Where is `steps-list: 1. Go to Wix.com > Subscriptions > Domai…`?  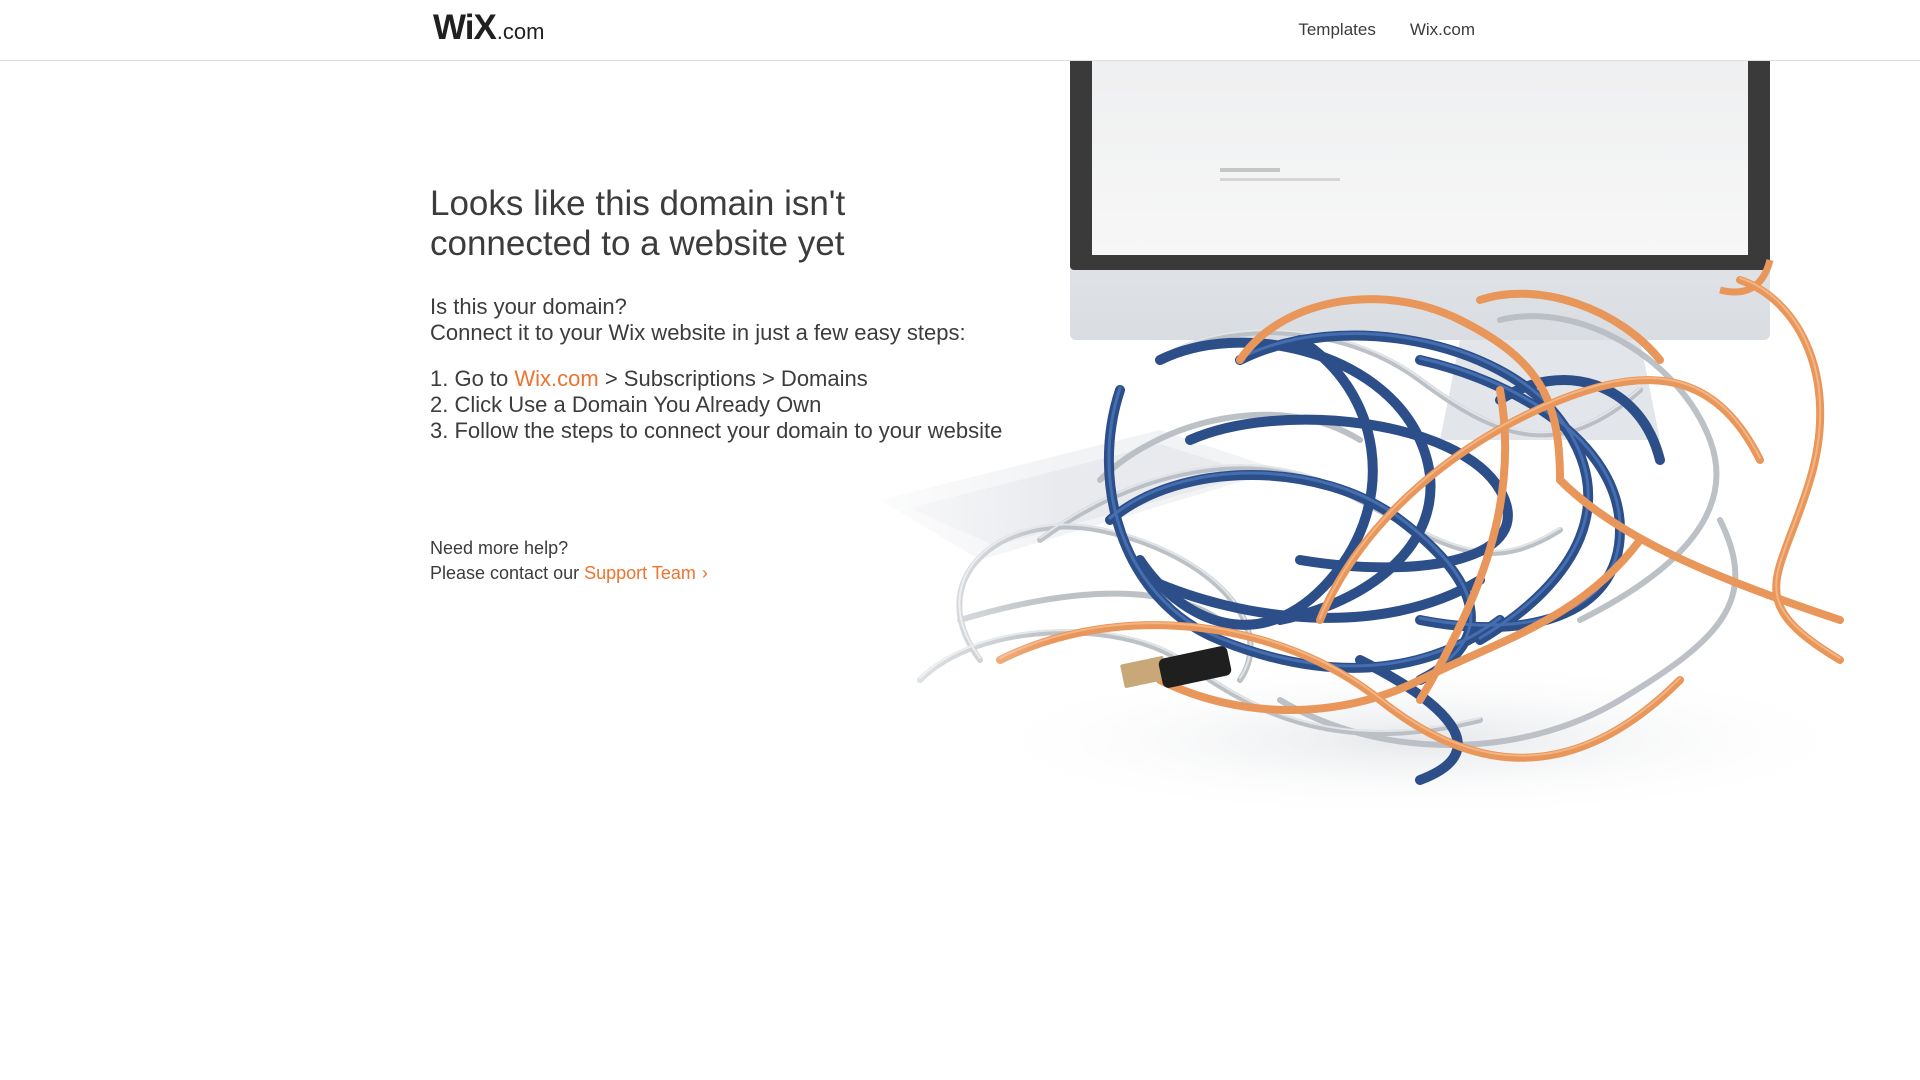 steps-list: 1. Go to Wix.com > Subscriptions > Domai… is located at coordinates (740, 405).